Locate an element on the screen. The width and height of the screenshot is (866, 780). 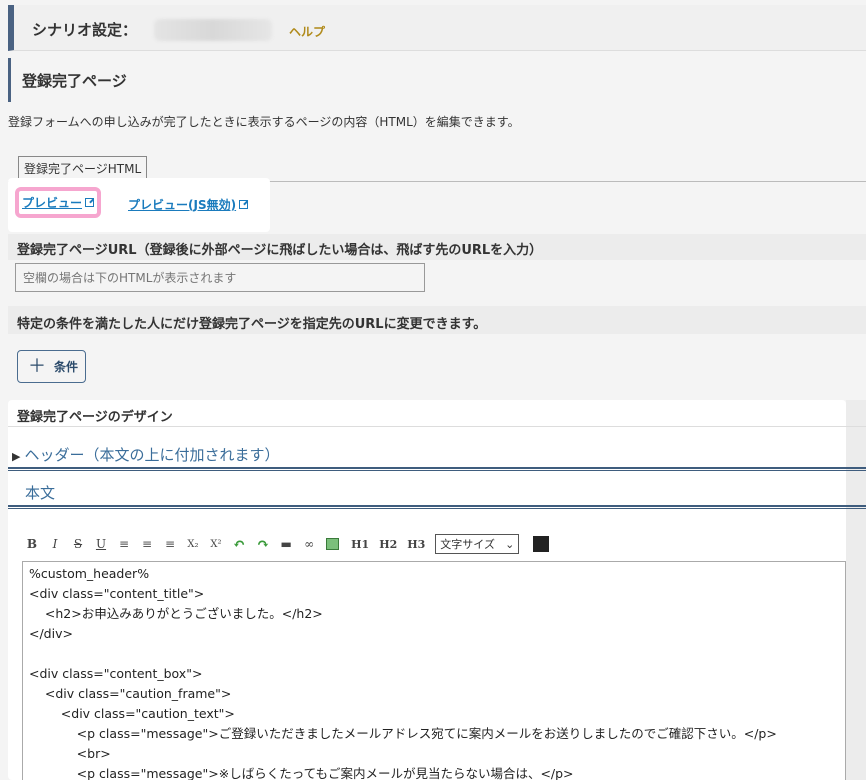
add-condition-label: 条件 is located at coordinates (66, 367).